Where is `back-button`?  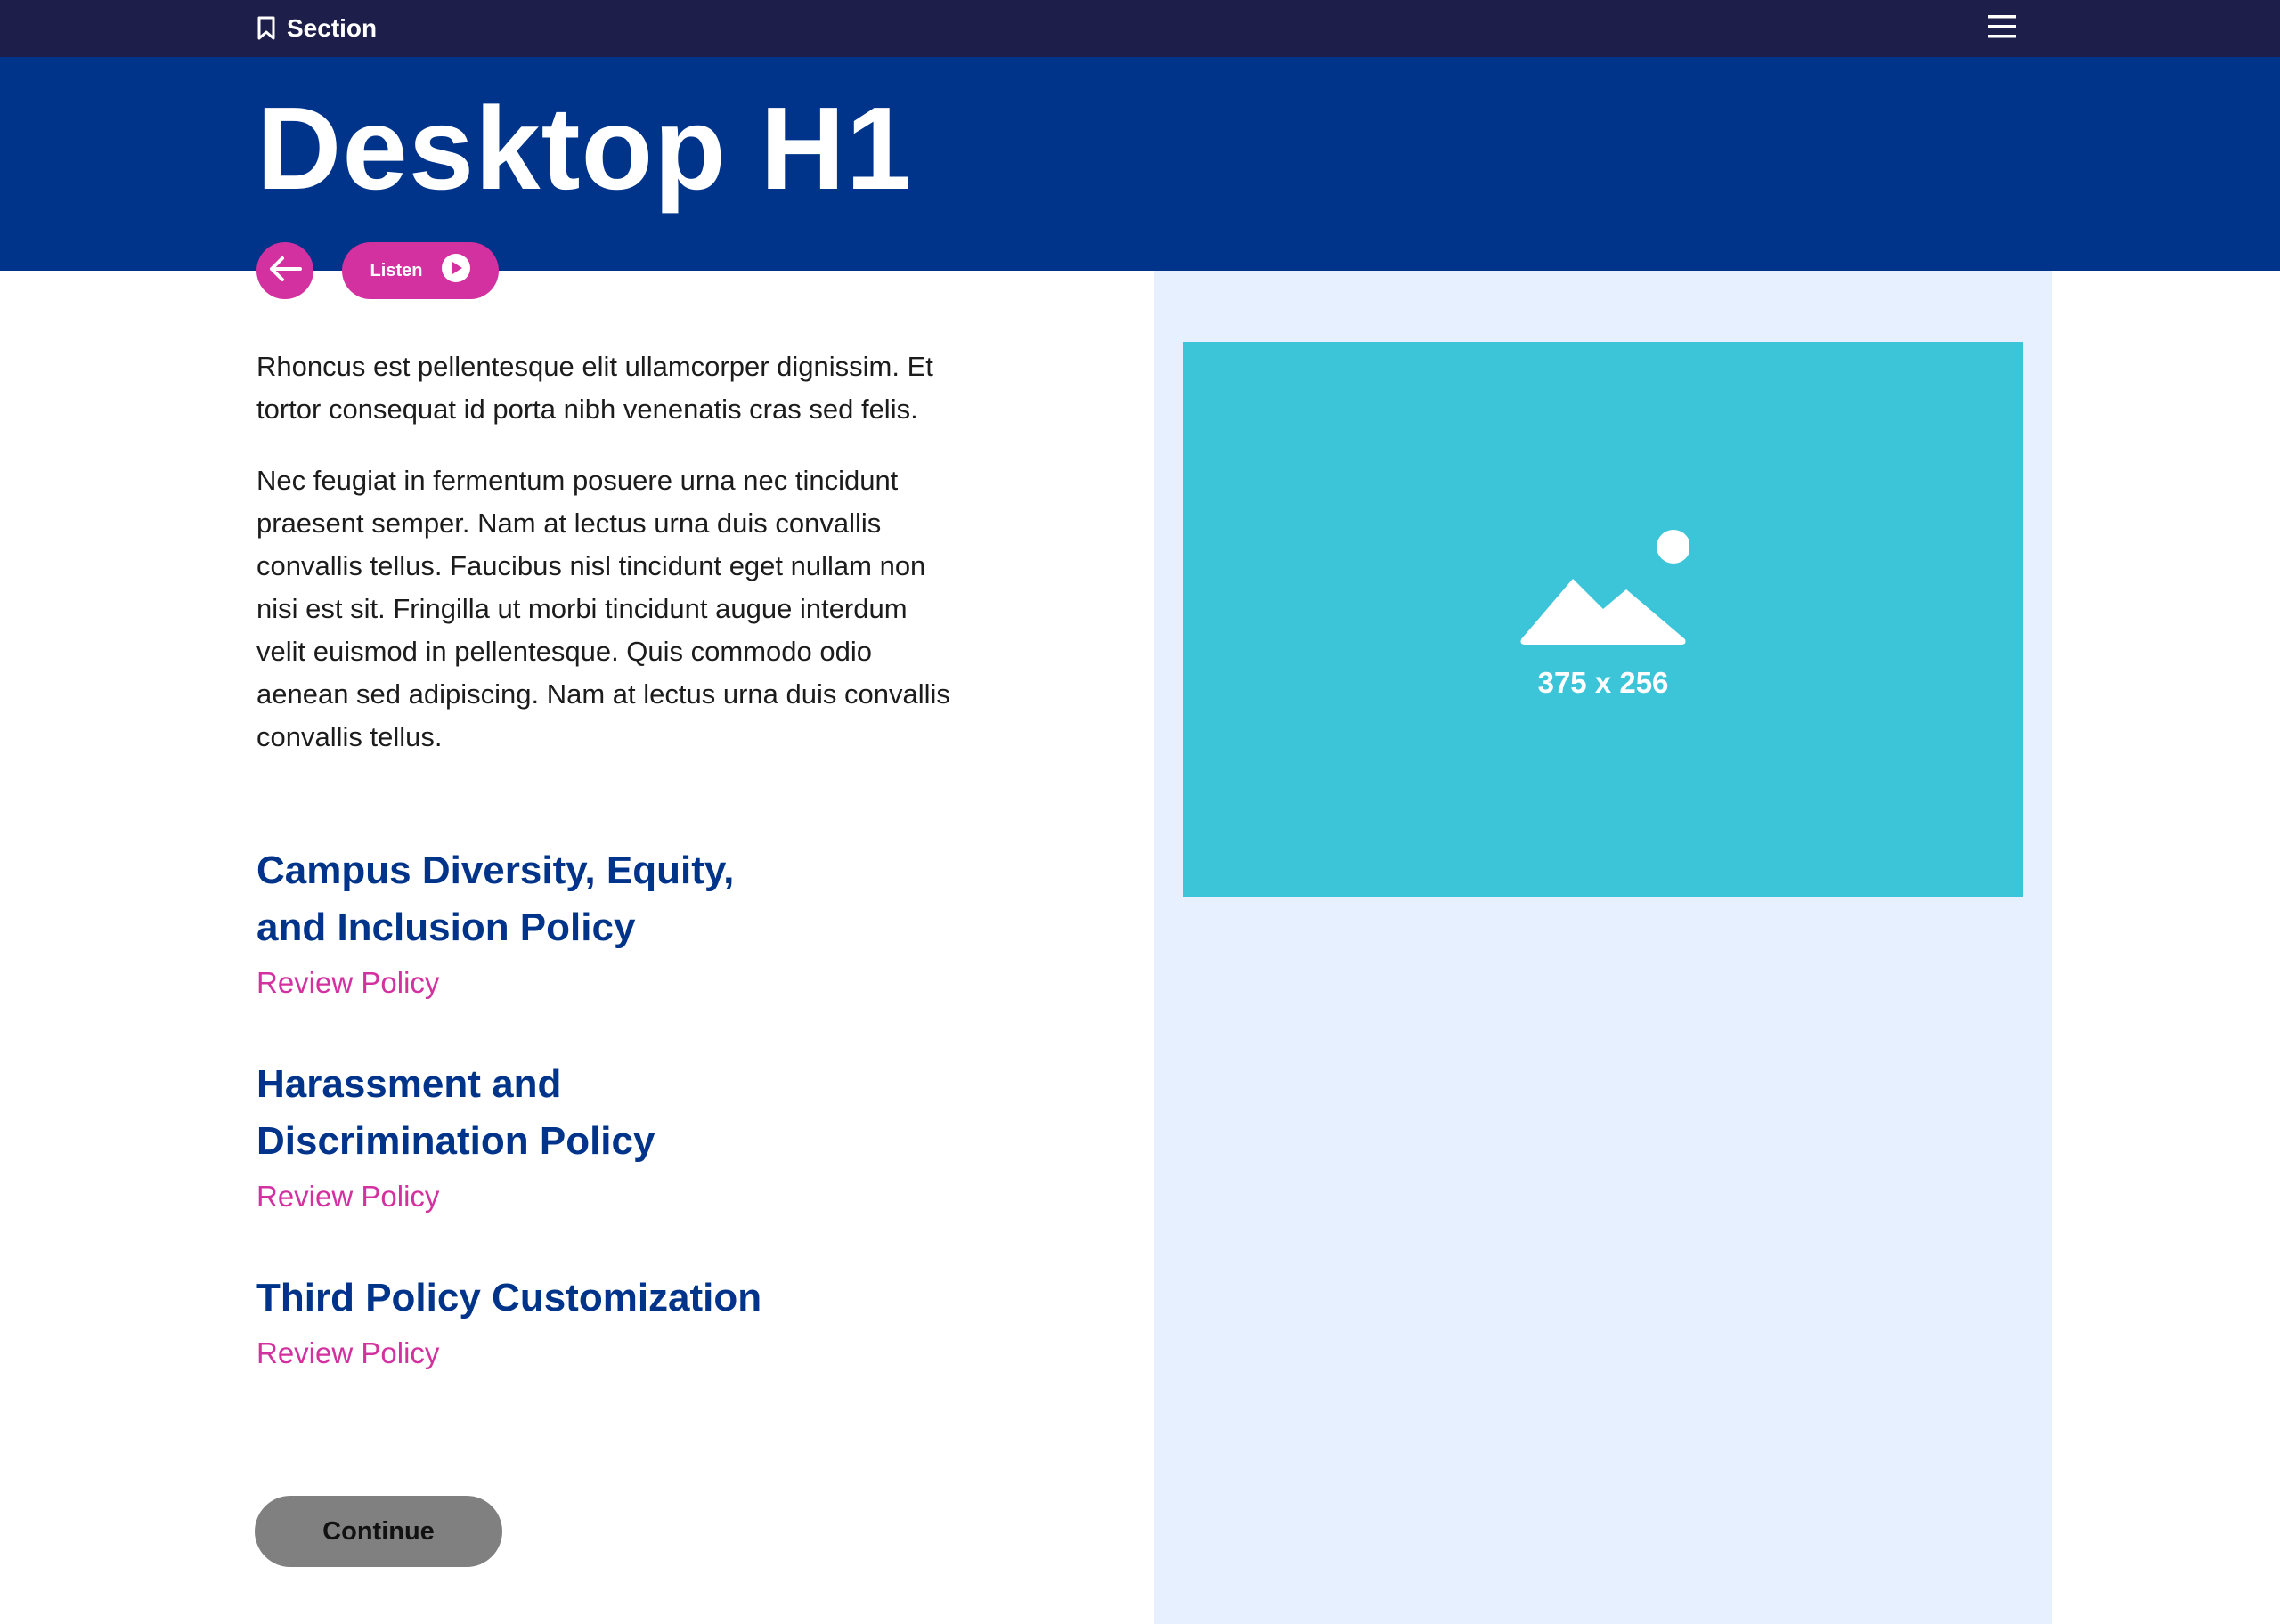 back-button is located at coordinates (285, 270).